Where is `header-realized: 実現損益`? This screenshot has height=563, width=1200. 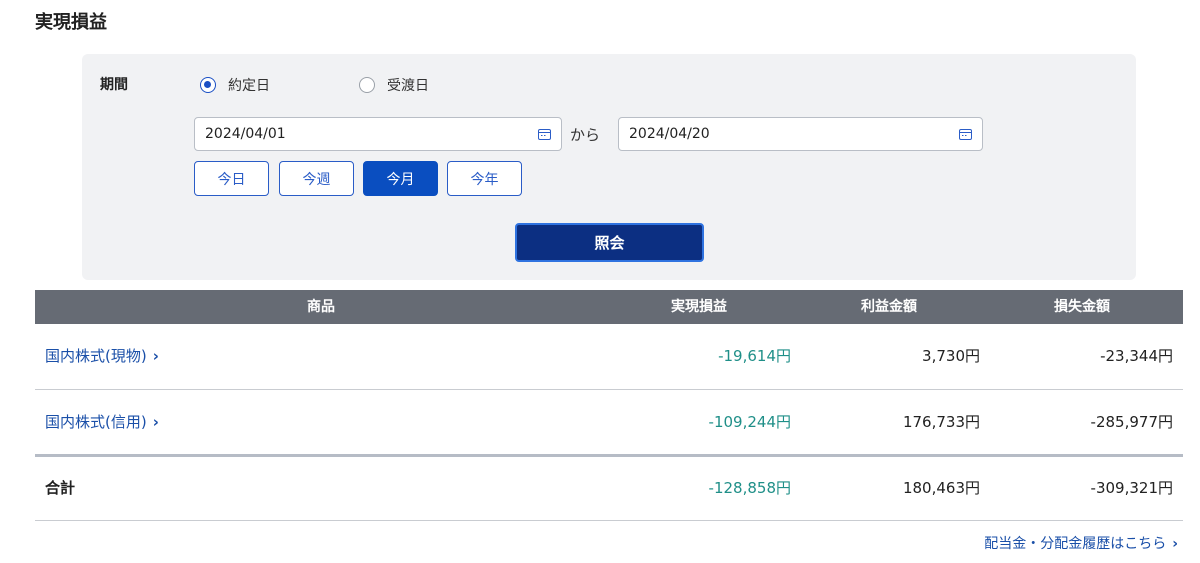
header-realized: 実現損益 is located at coordinates (699, 307).